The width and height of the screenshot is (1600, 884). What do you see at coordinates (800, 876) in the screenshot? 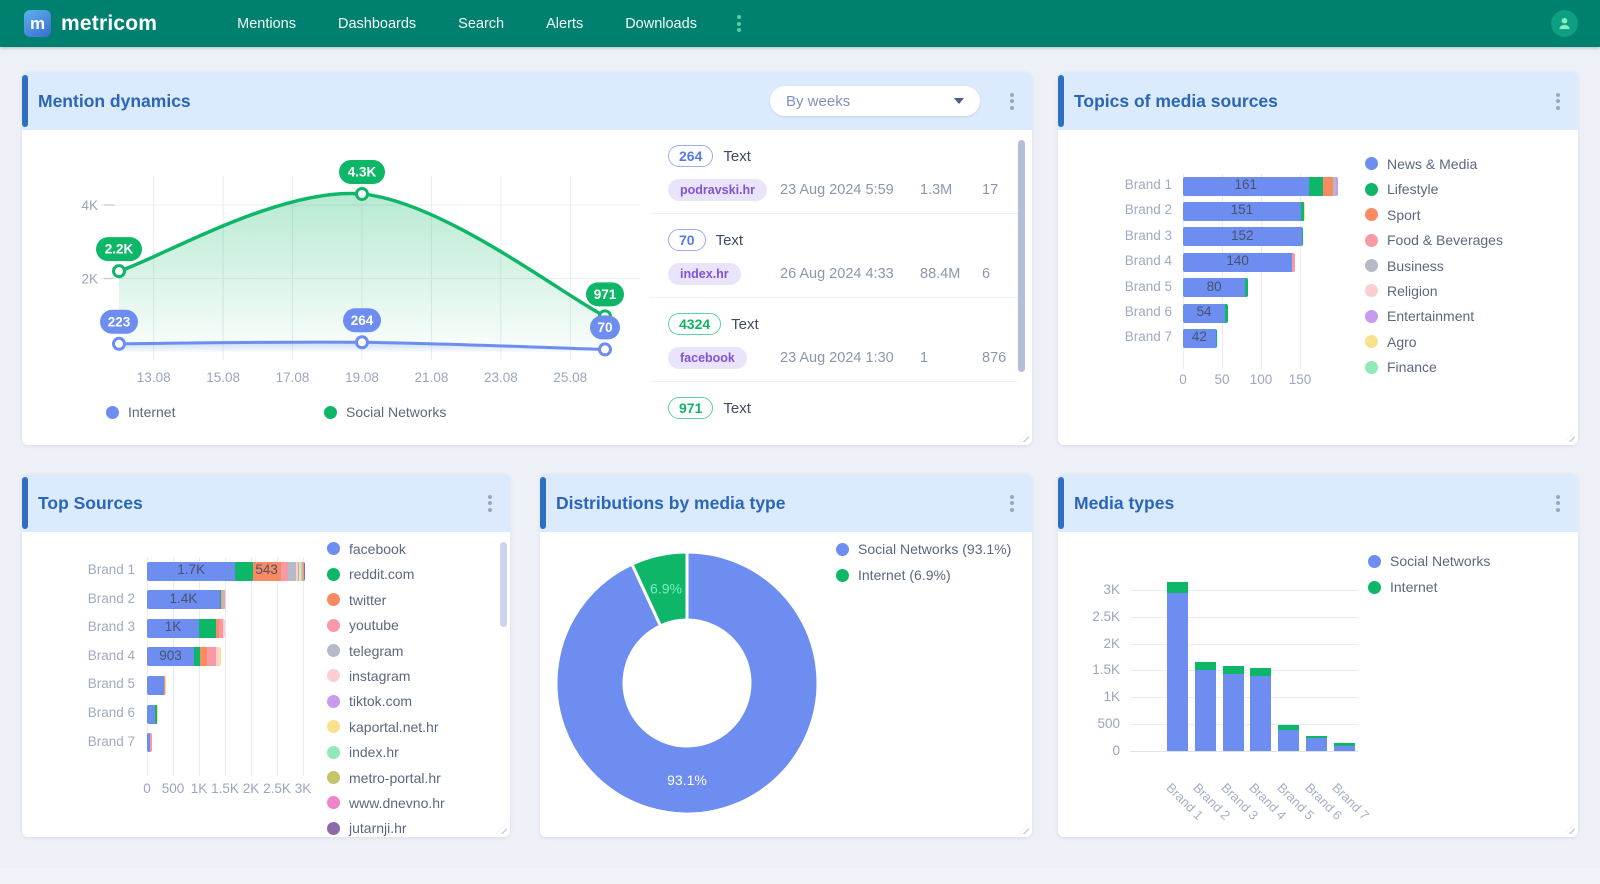
I see `horizontal-scrollbar-track` at bounding box center [800, 876].